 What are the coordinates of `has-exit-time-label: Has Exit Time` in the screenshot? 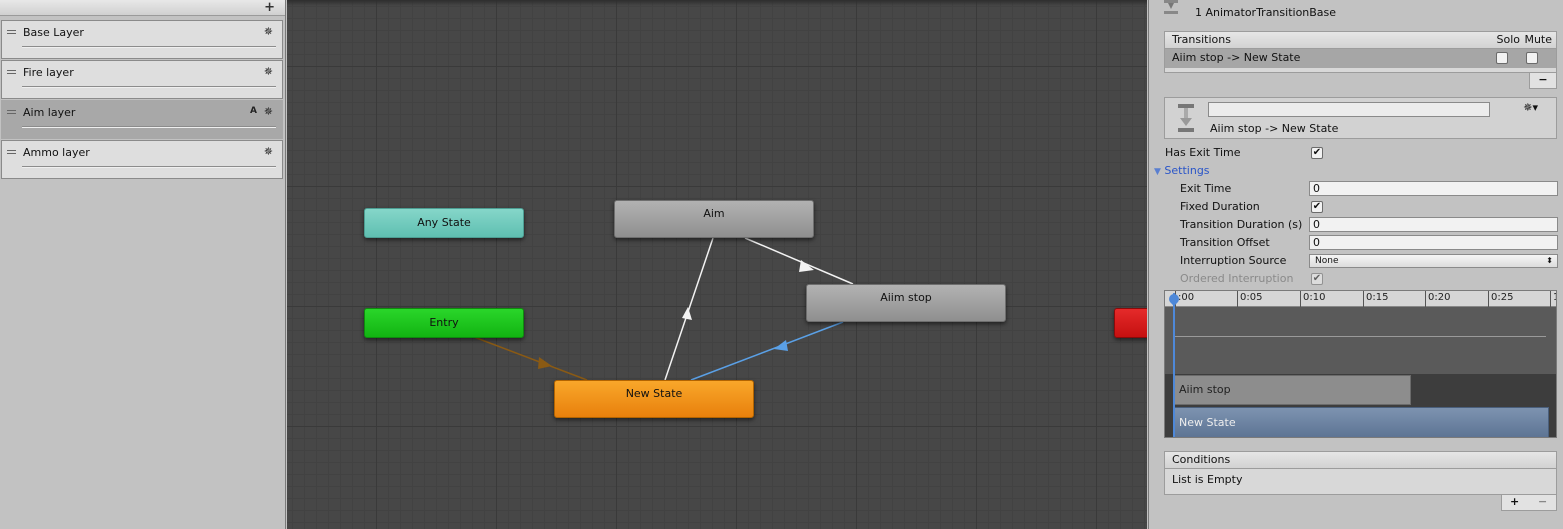 It's located at (1203, 152).